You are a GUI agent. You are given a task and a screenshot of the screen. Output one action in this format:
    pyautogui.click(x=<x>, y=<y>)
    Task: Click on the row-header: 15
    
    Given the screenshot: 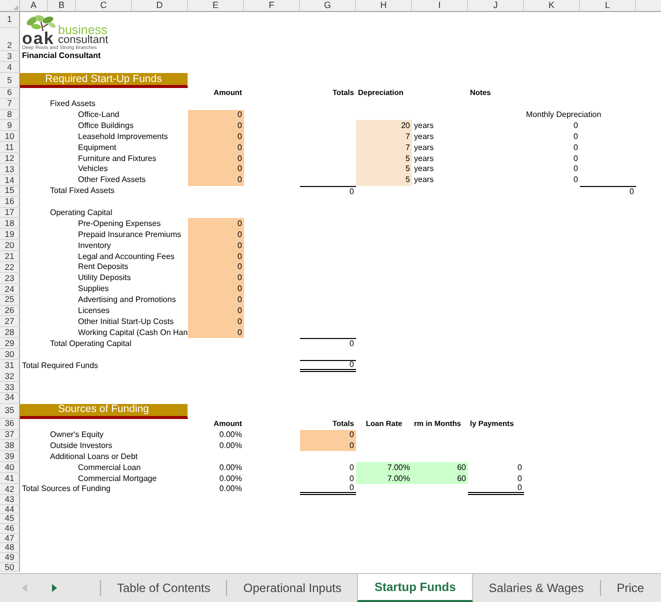 What is the action you would take?
    pyautogui.click(x=10, y=191)
    